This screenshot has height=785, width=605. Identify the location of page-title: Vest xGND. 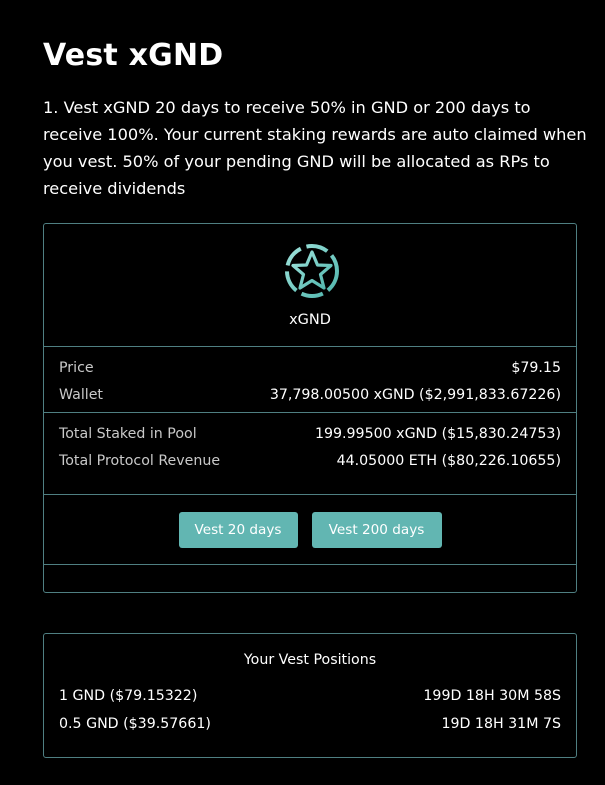
(133, 55).